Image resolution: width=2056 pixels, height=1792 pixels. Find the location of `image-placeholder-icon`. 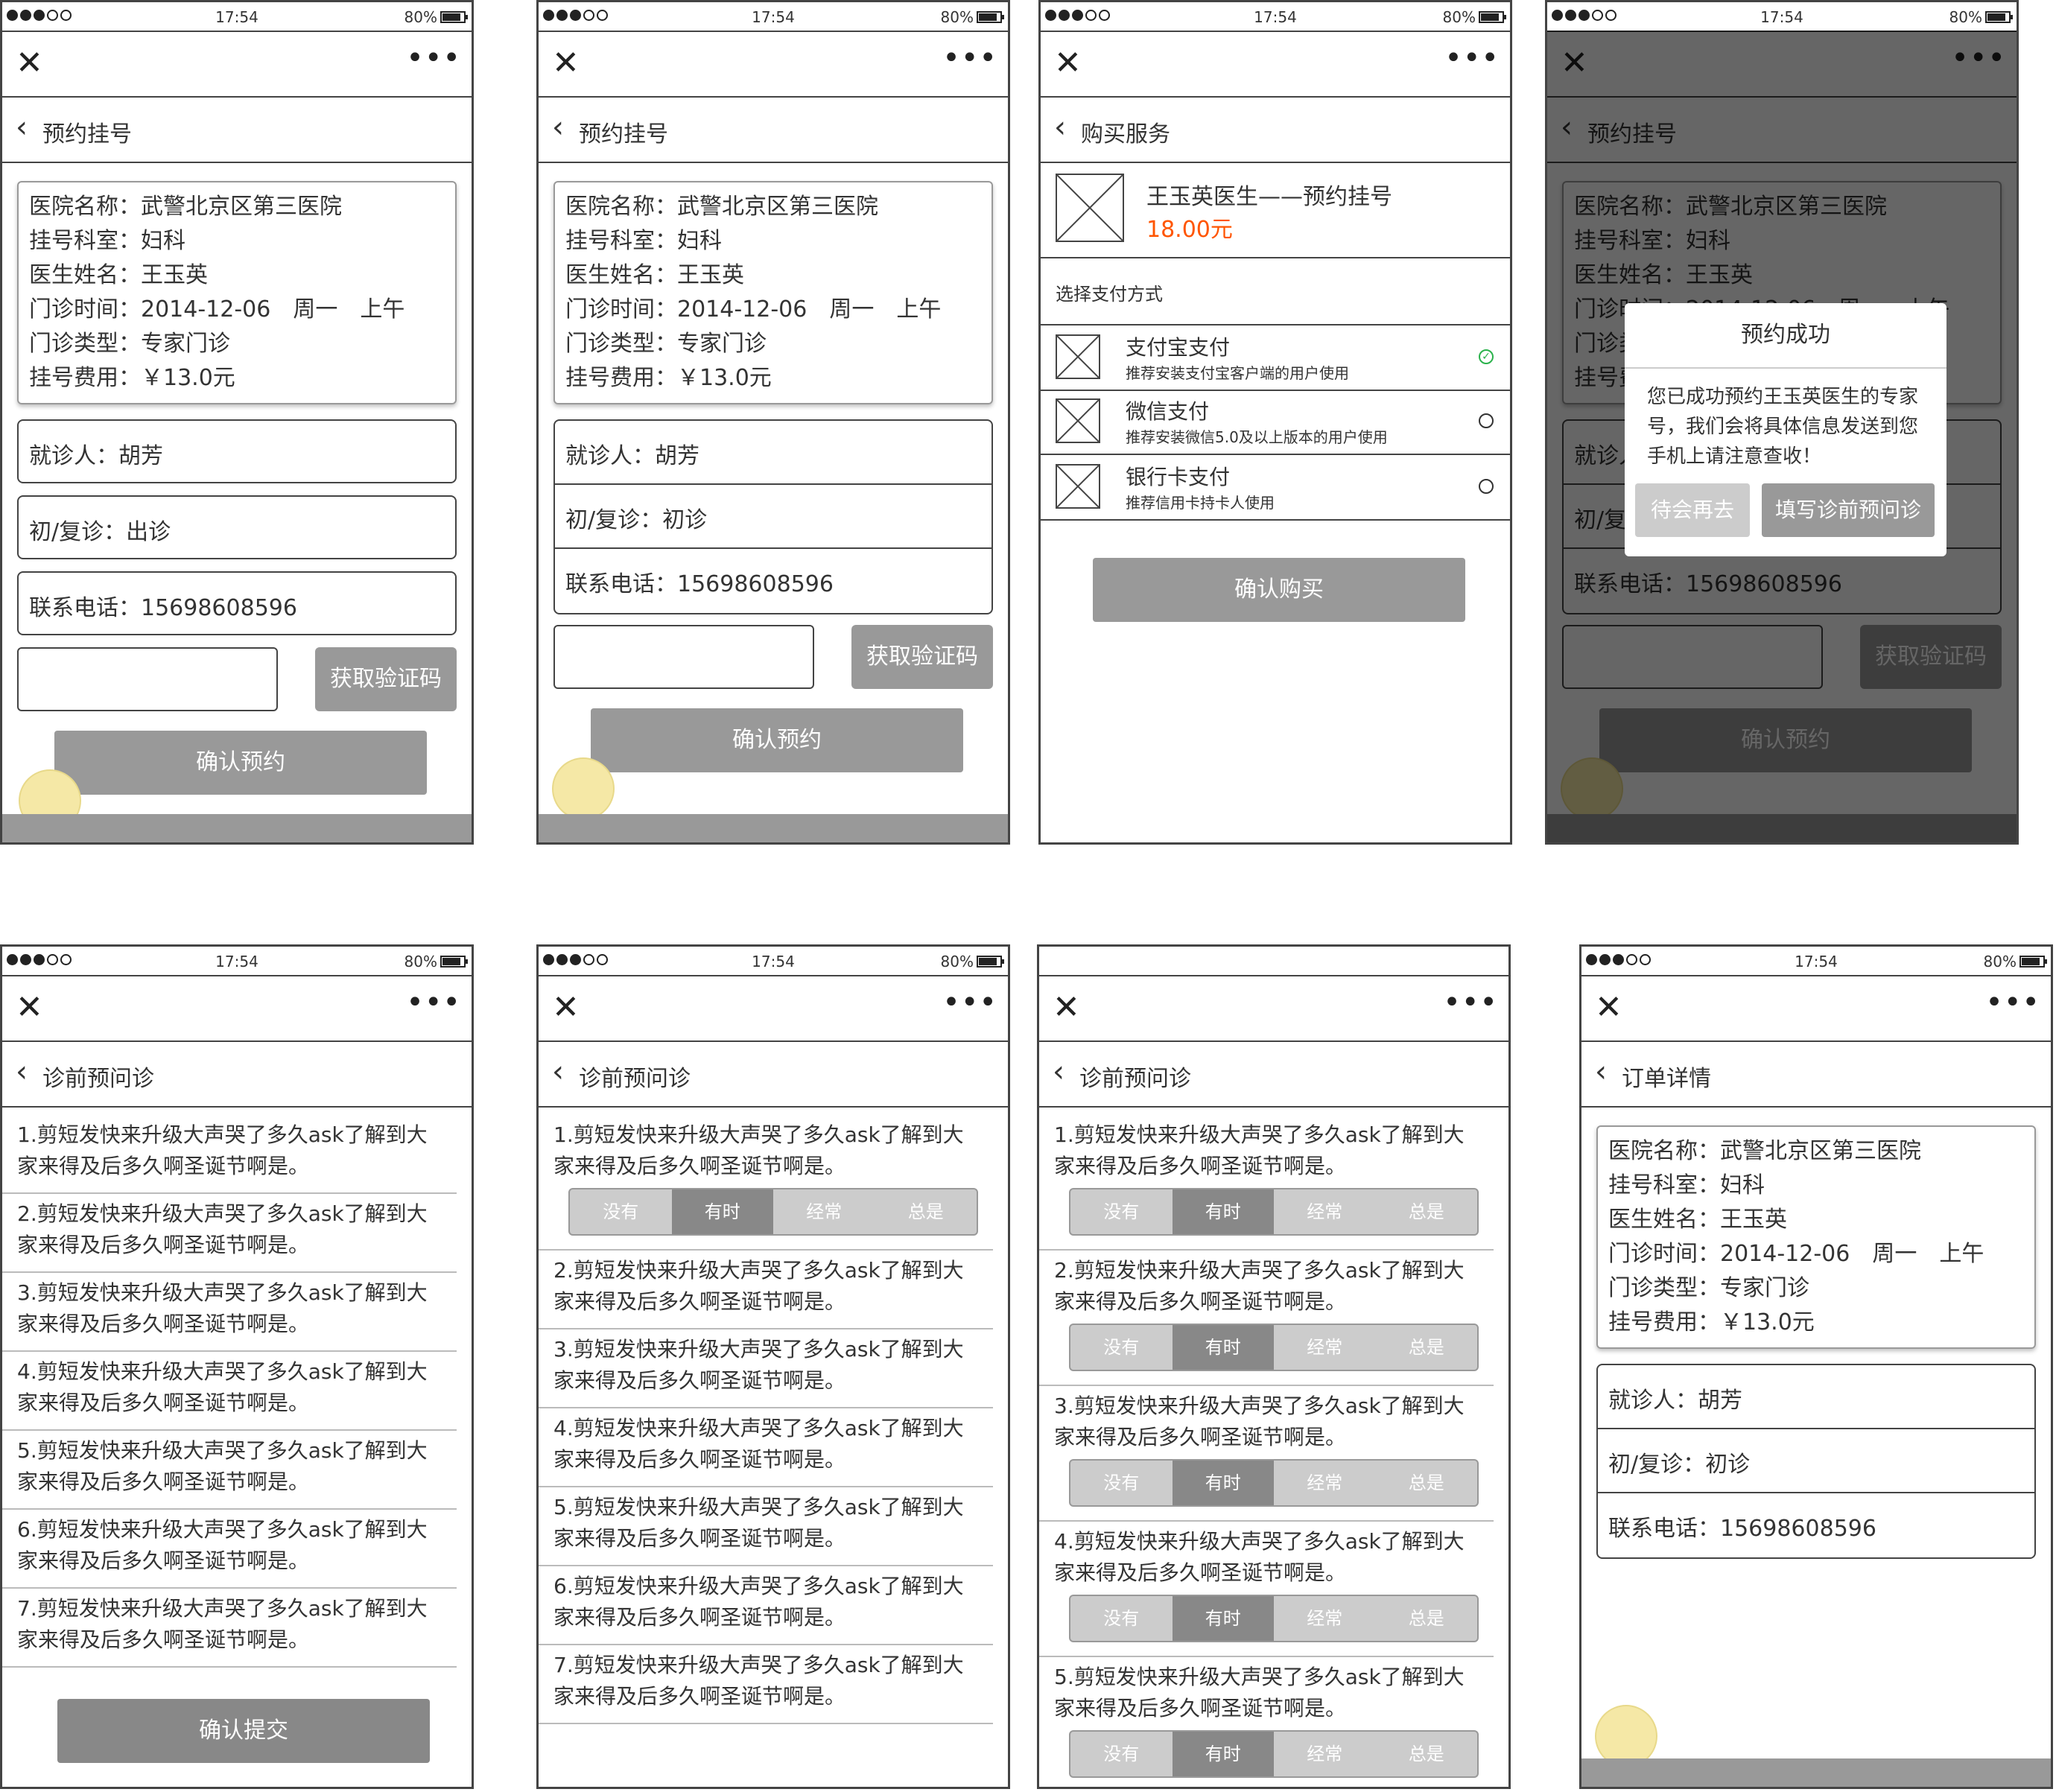

image-placeholder-icon is located at coordinates (1078, 487).